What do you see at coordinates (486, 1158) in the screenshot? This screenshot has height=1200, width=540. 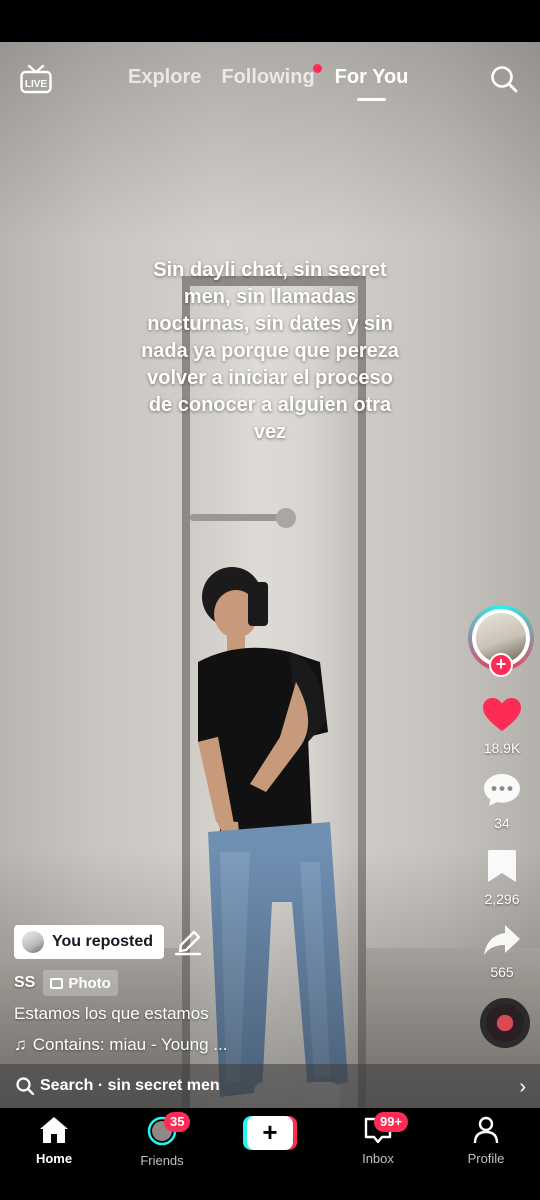 I see `nav-profile-label: Profile` at bounding box center [486, 1158].